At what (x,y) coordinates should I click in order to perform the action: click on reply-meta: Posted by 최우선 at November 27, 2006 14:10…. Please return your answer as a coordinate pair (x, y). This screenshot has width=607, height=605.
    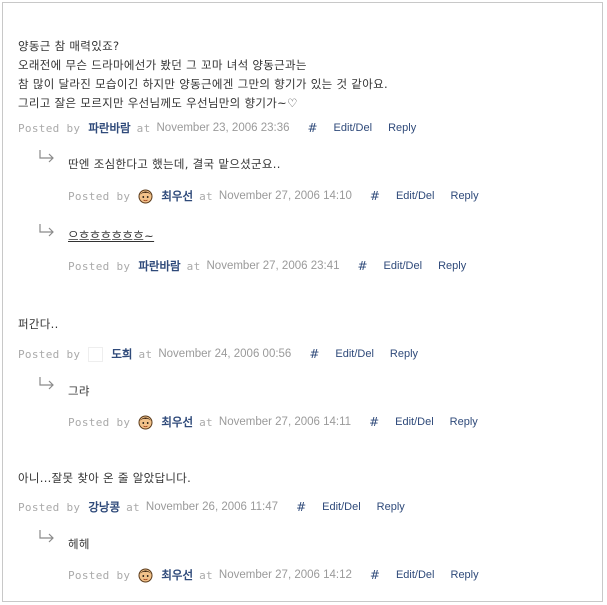
    Looking at the image, I should click on (273, 196).